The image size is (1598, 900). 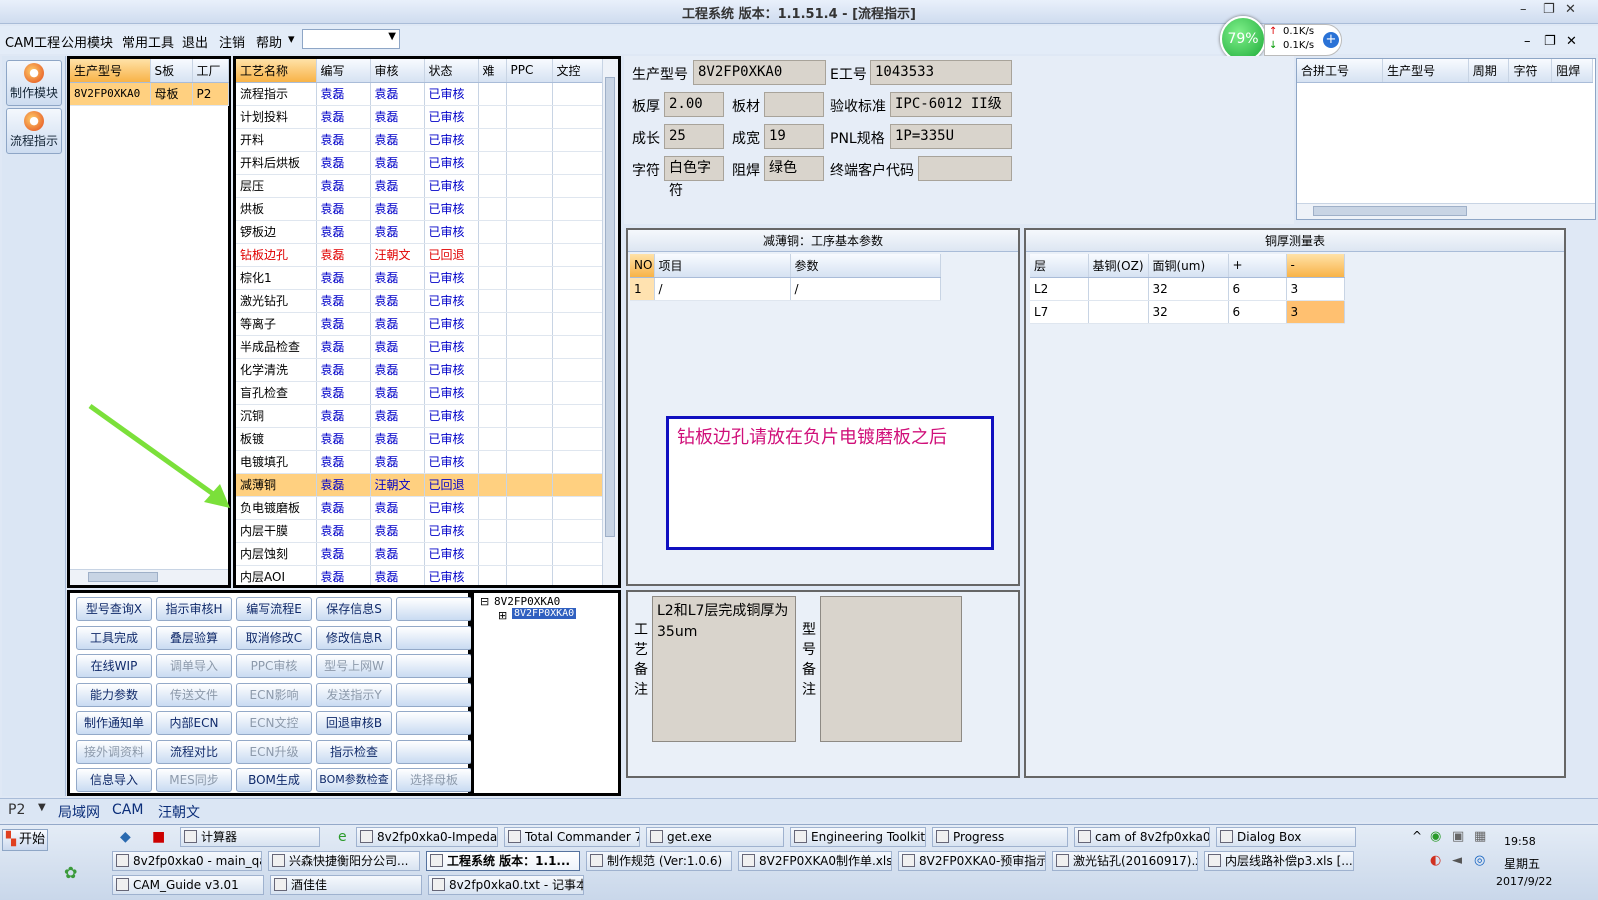 I want to click on table-row: 负电镀磨板 袁磊 袁磊 已审核, so click(x=419, y=508).